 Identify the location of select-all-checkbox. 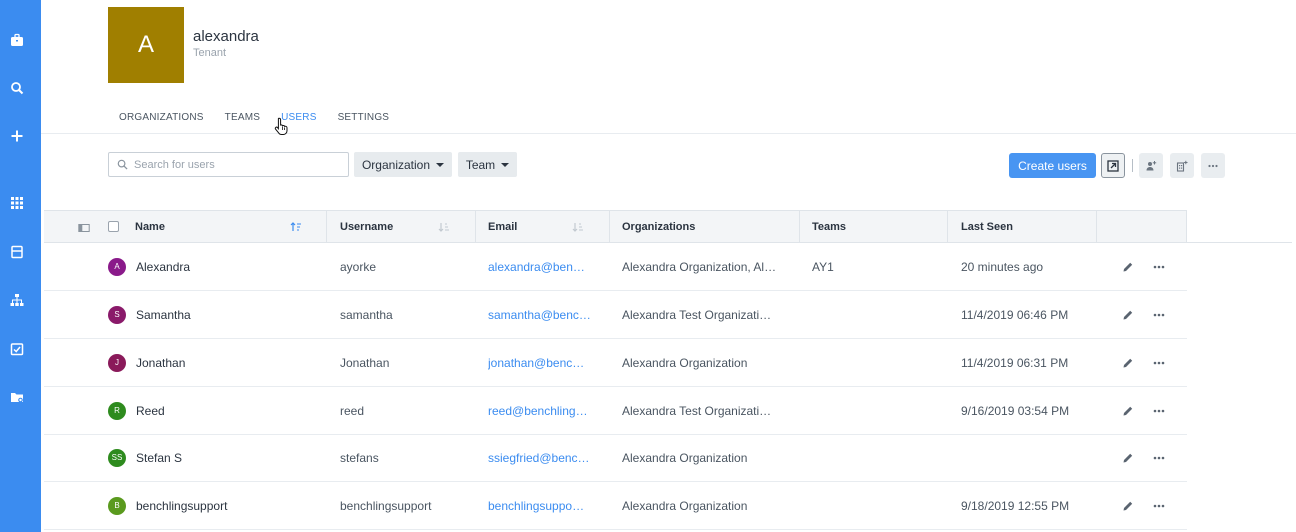
(113, 226).